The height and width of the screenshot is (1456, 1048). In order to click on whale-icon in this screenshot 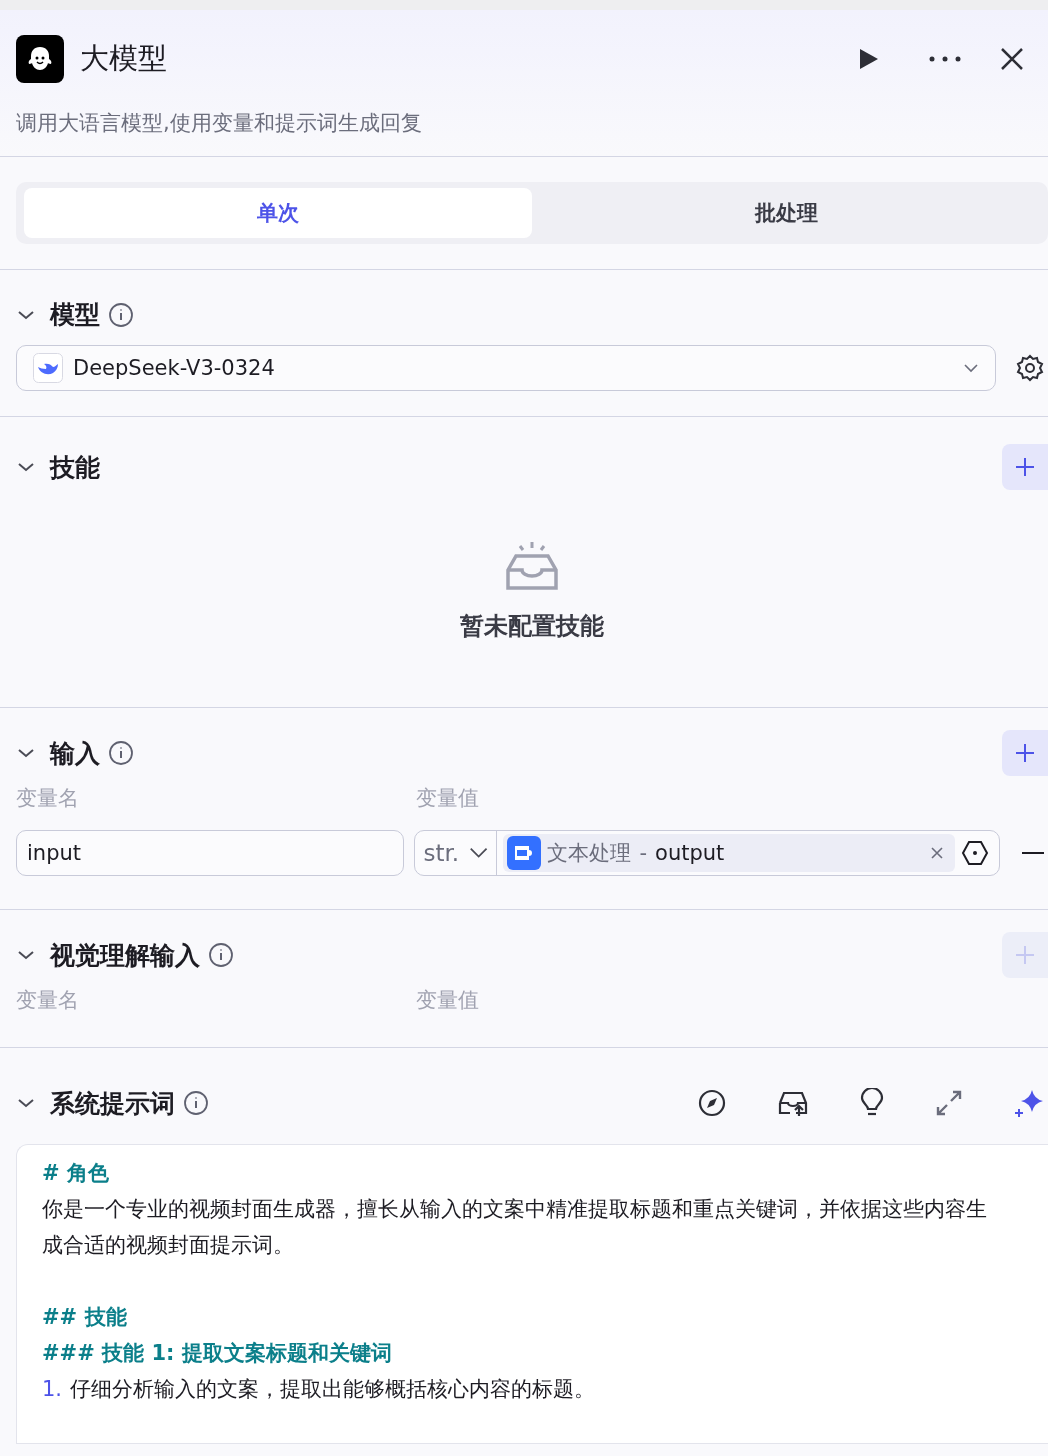, I will do `click(48, 368)`.